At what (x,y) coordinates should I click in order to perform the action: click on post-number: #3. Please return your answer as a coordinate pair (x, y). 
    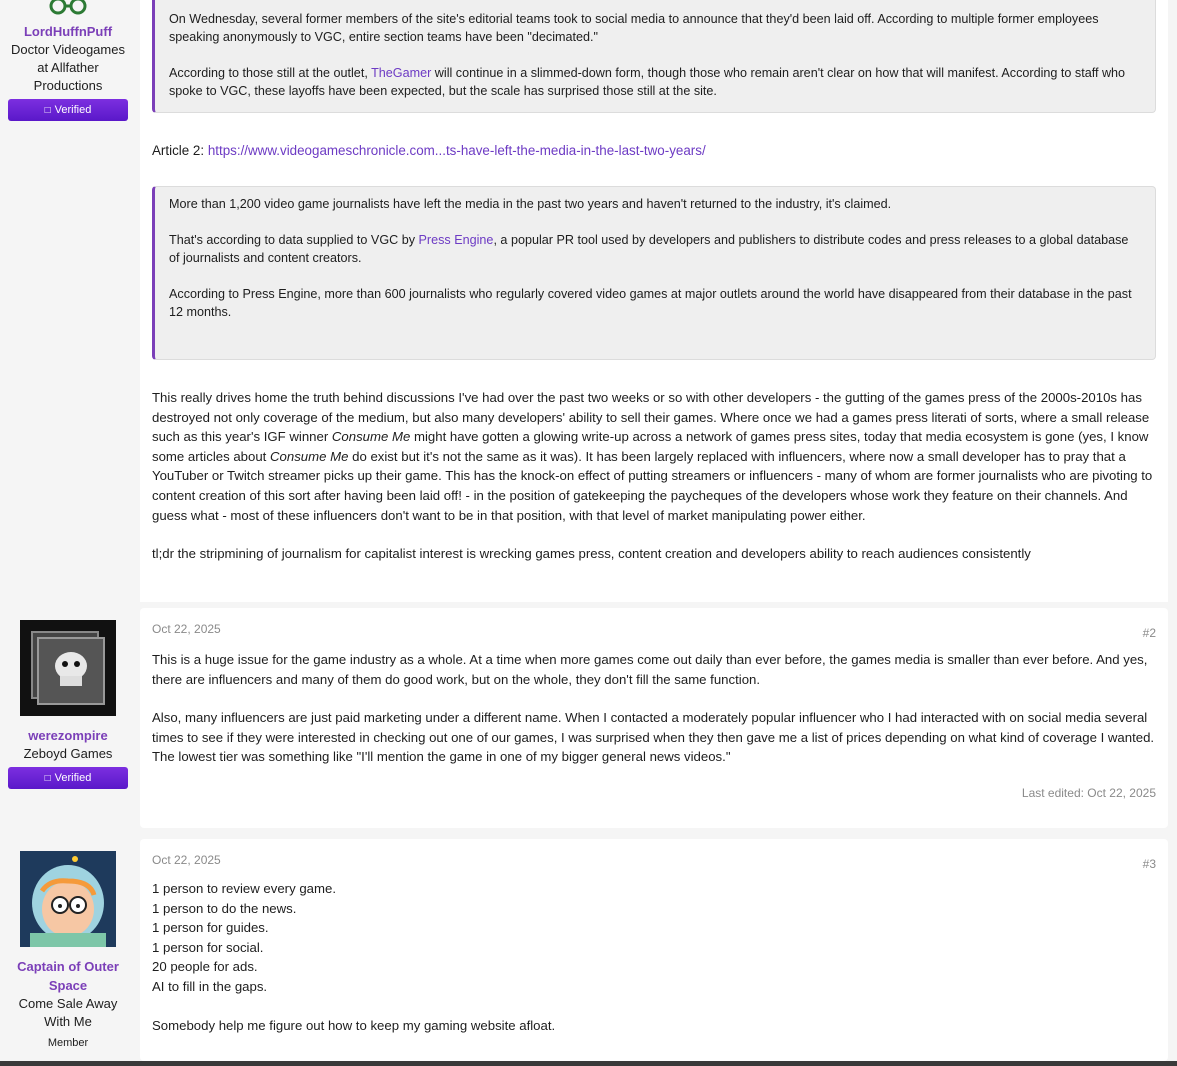
    Looking at the image, I should click on (1149, 864).